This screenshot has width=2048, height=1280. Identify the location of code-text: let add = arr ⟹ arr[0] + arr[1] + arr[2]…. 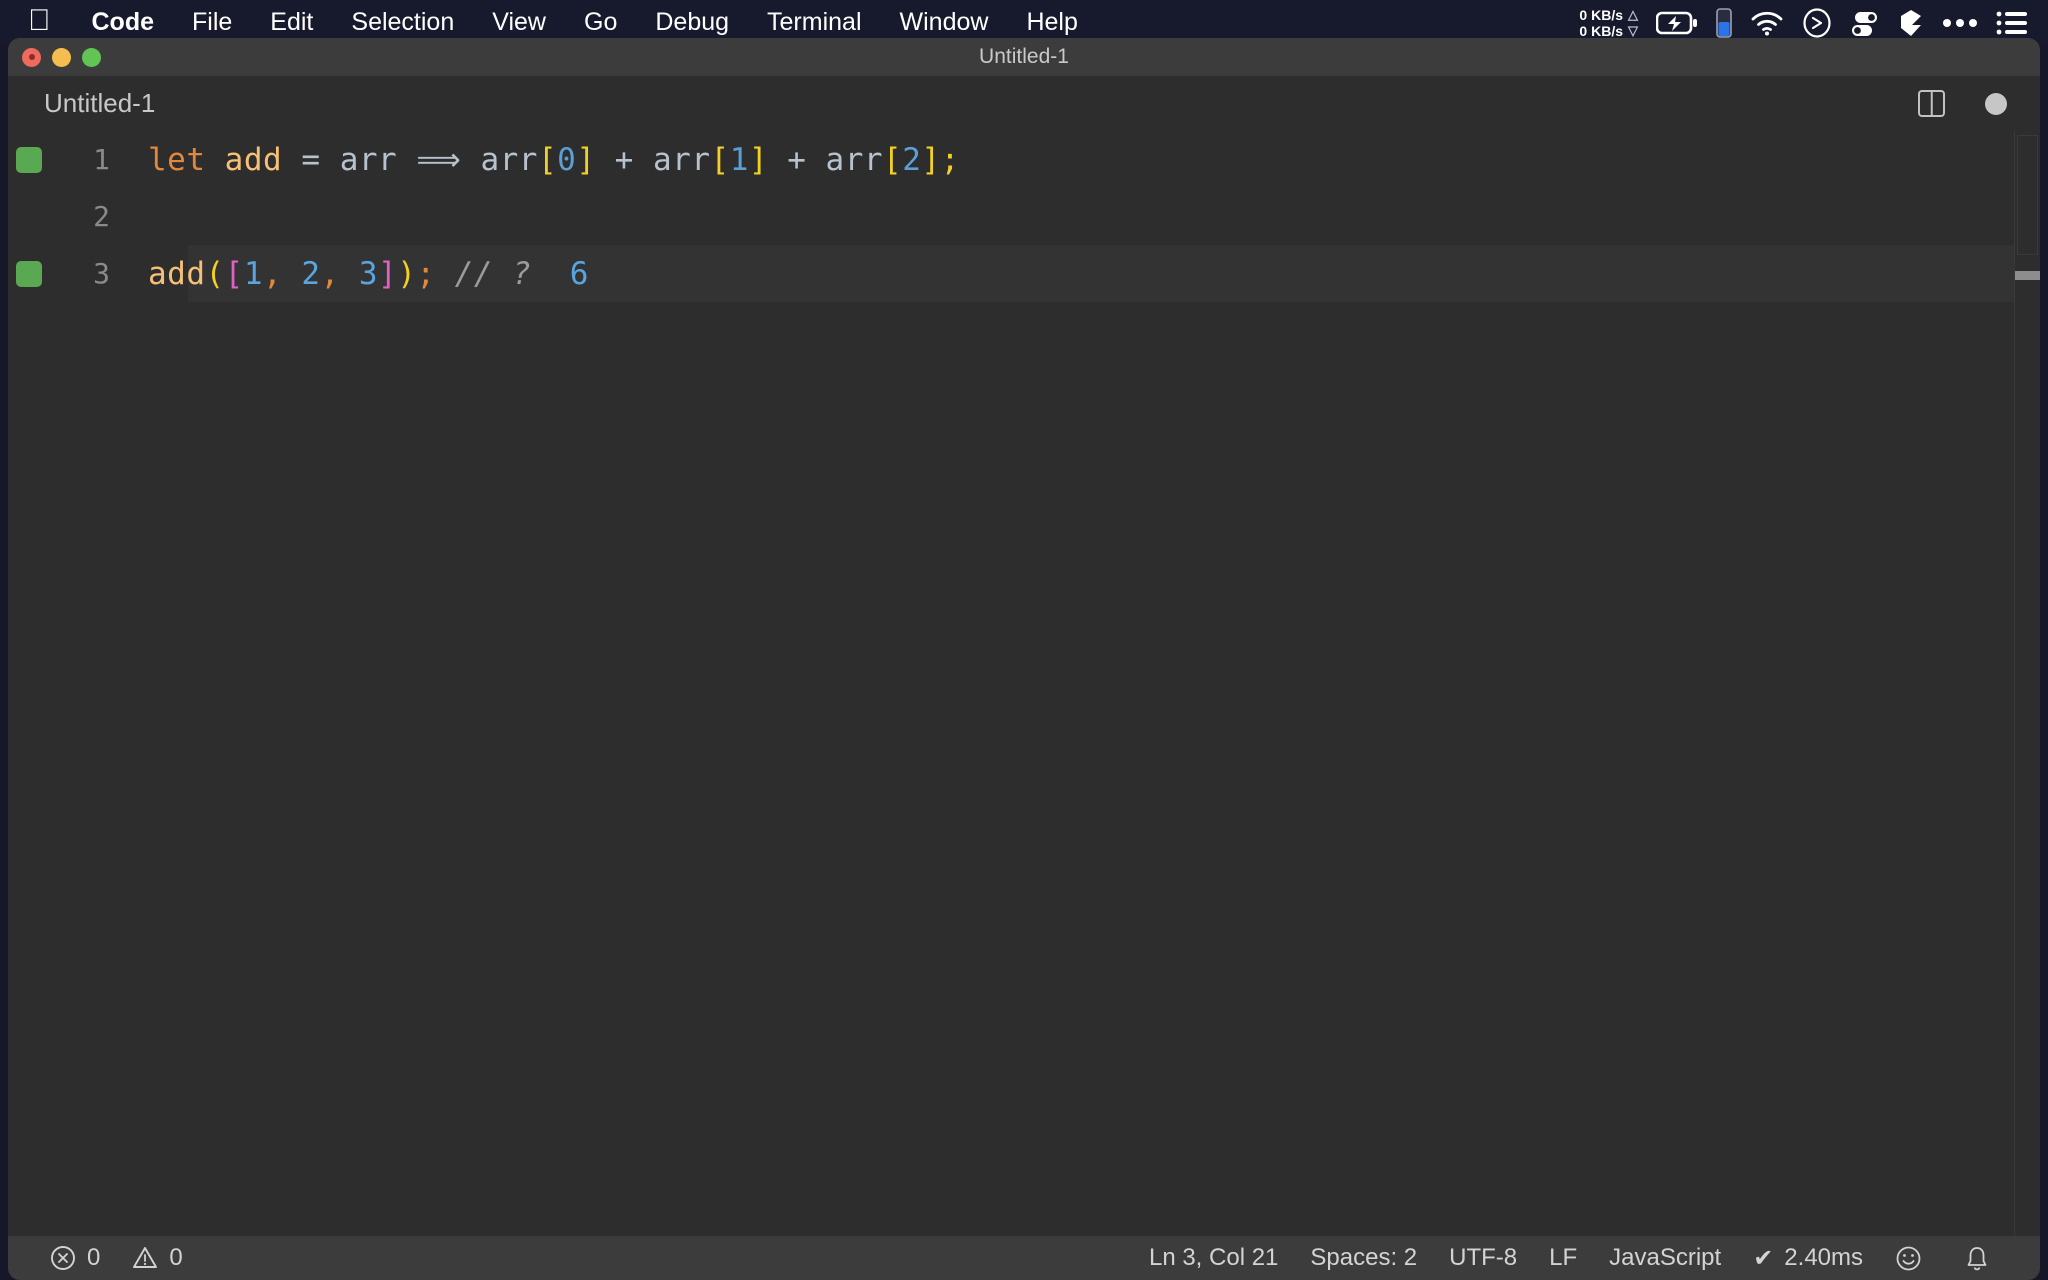
(550, 160).